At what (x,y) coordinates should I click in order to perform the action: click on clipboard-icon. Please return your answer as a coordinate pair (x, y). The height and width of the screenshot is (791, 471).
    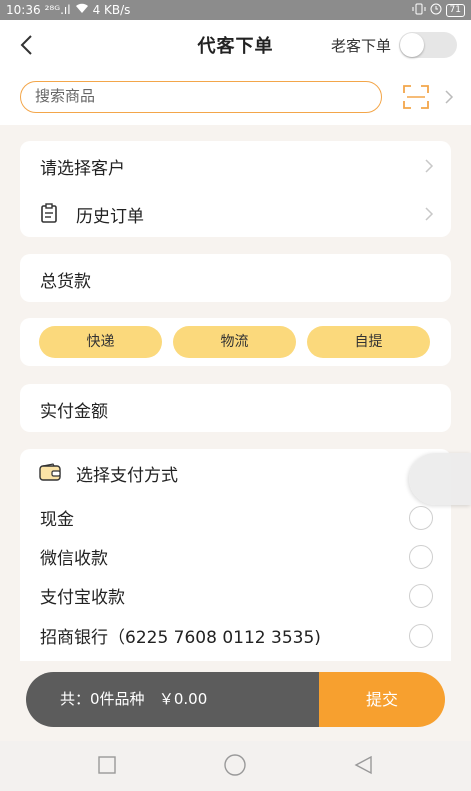
    Looking at the image, I should click on (49, 213).